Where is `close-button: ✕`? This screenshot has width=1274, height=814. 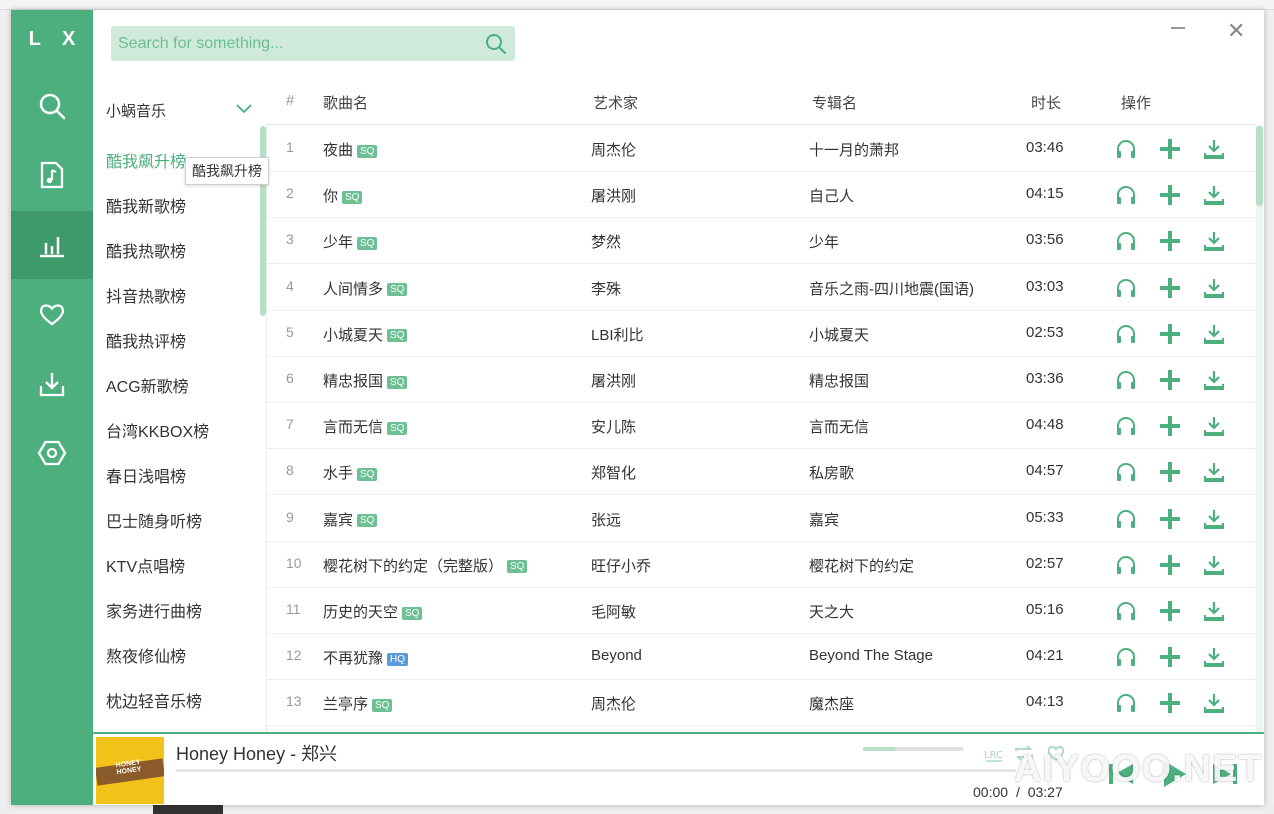 close-button: ✕ is located at coordinates (1236, 31).